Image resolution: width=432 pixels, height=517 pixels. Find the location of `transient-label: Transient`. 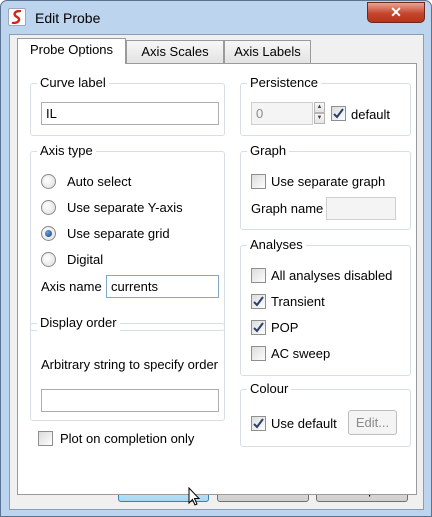

transient-label: Transient is located at coordinates (298, 301).